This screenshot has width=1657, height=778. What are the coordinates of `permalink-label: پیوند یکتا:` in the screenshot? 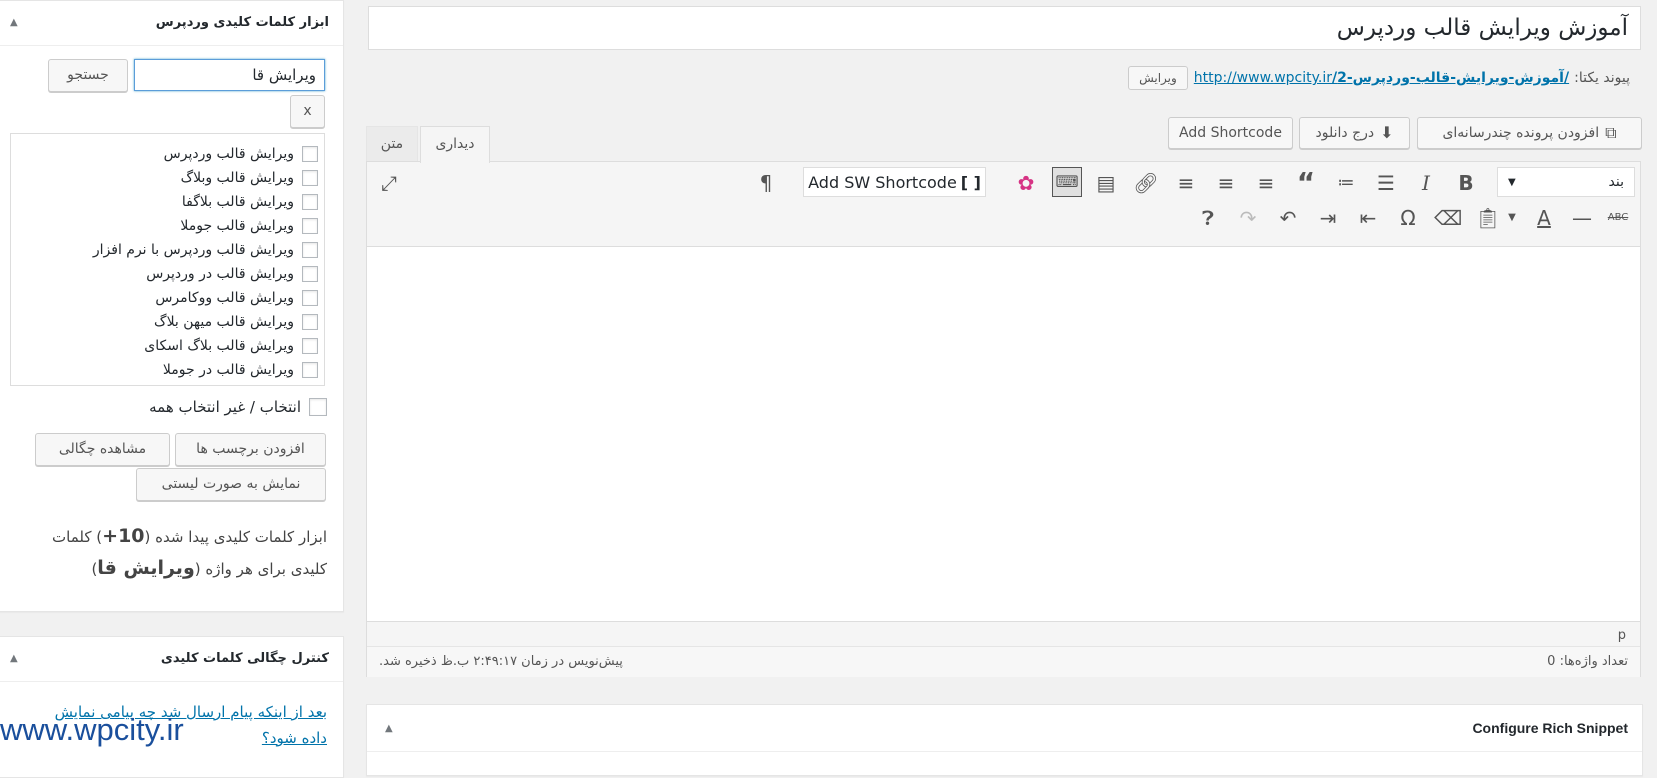 It's located at (1602, 78).